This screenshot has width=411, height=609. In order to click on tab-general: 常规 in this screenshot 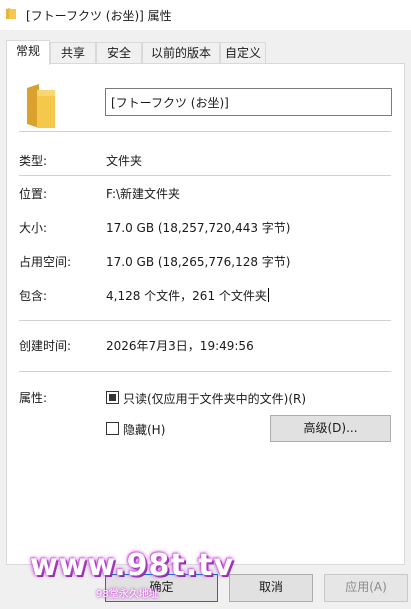, I will do `click(28, 52)`.